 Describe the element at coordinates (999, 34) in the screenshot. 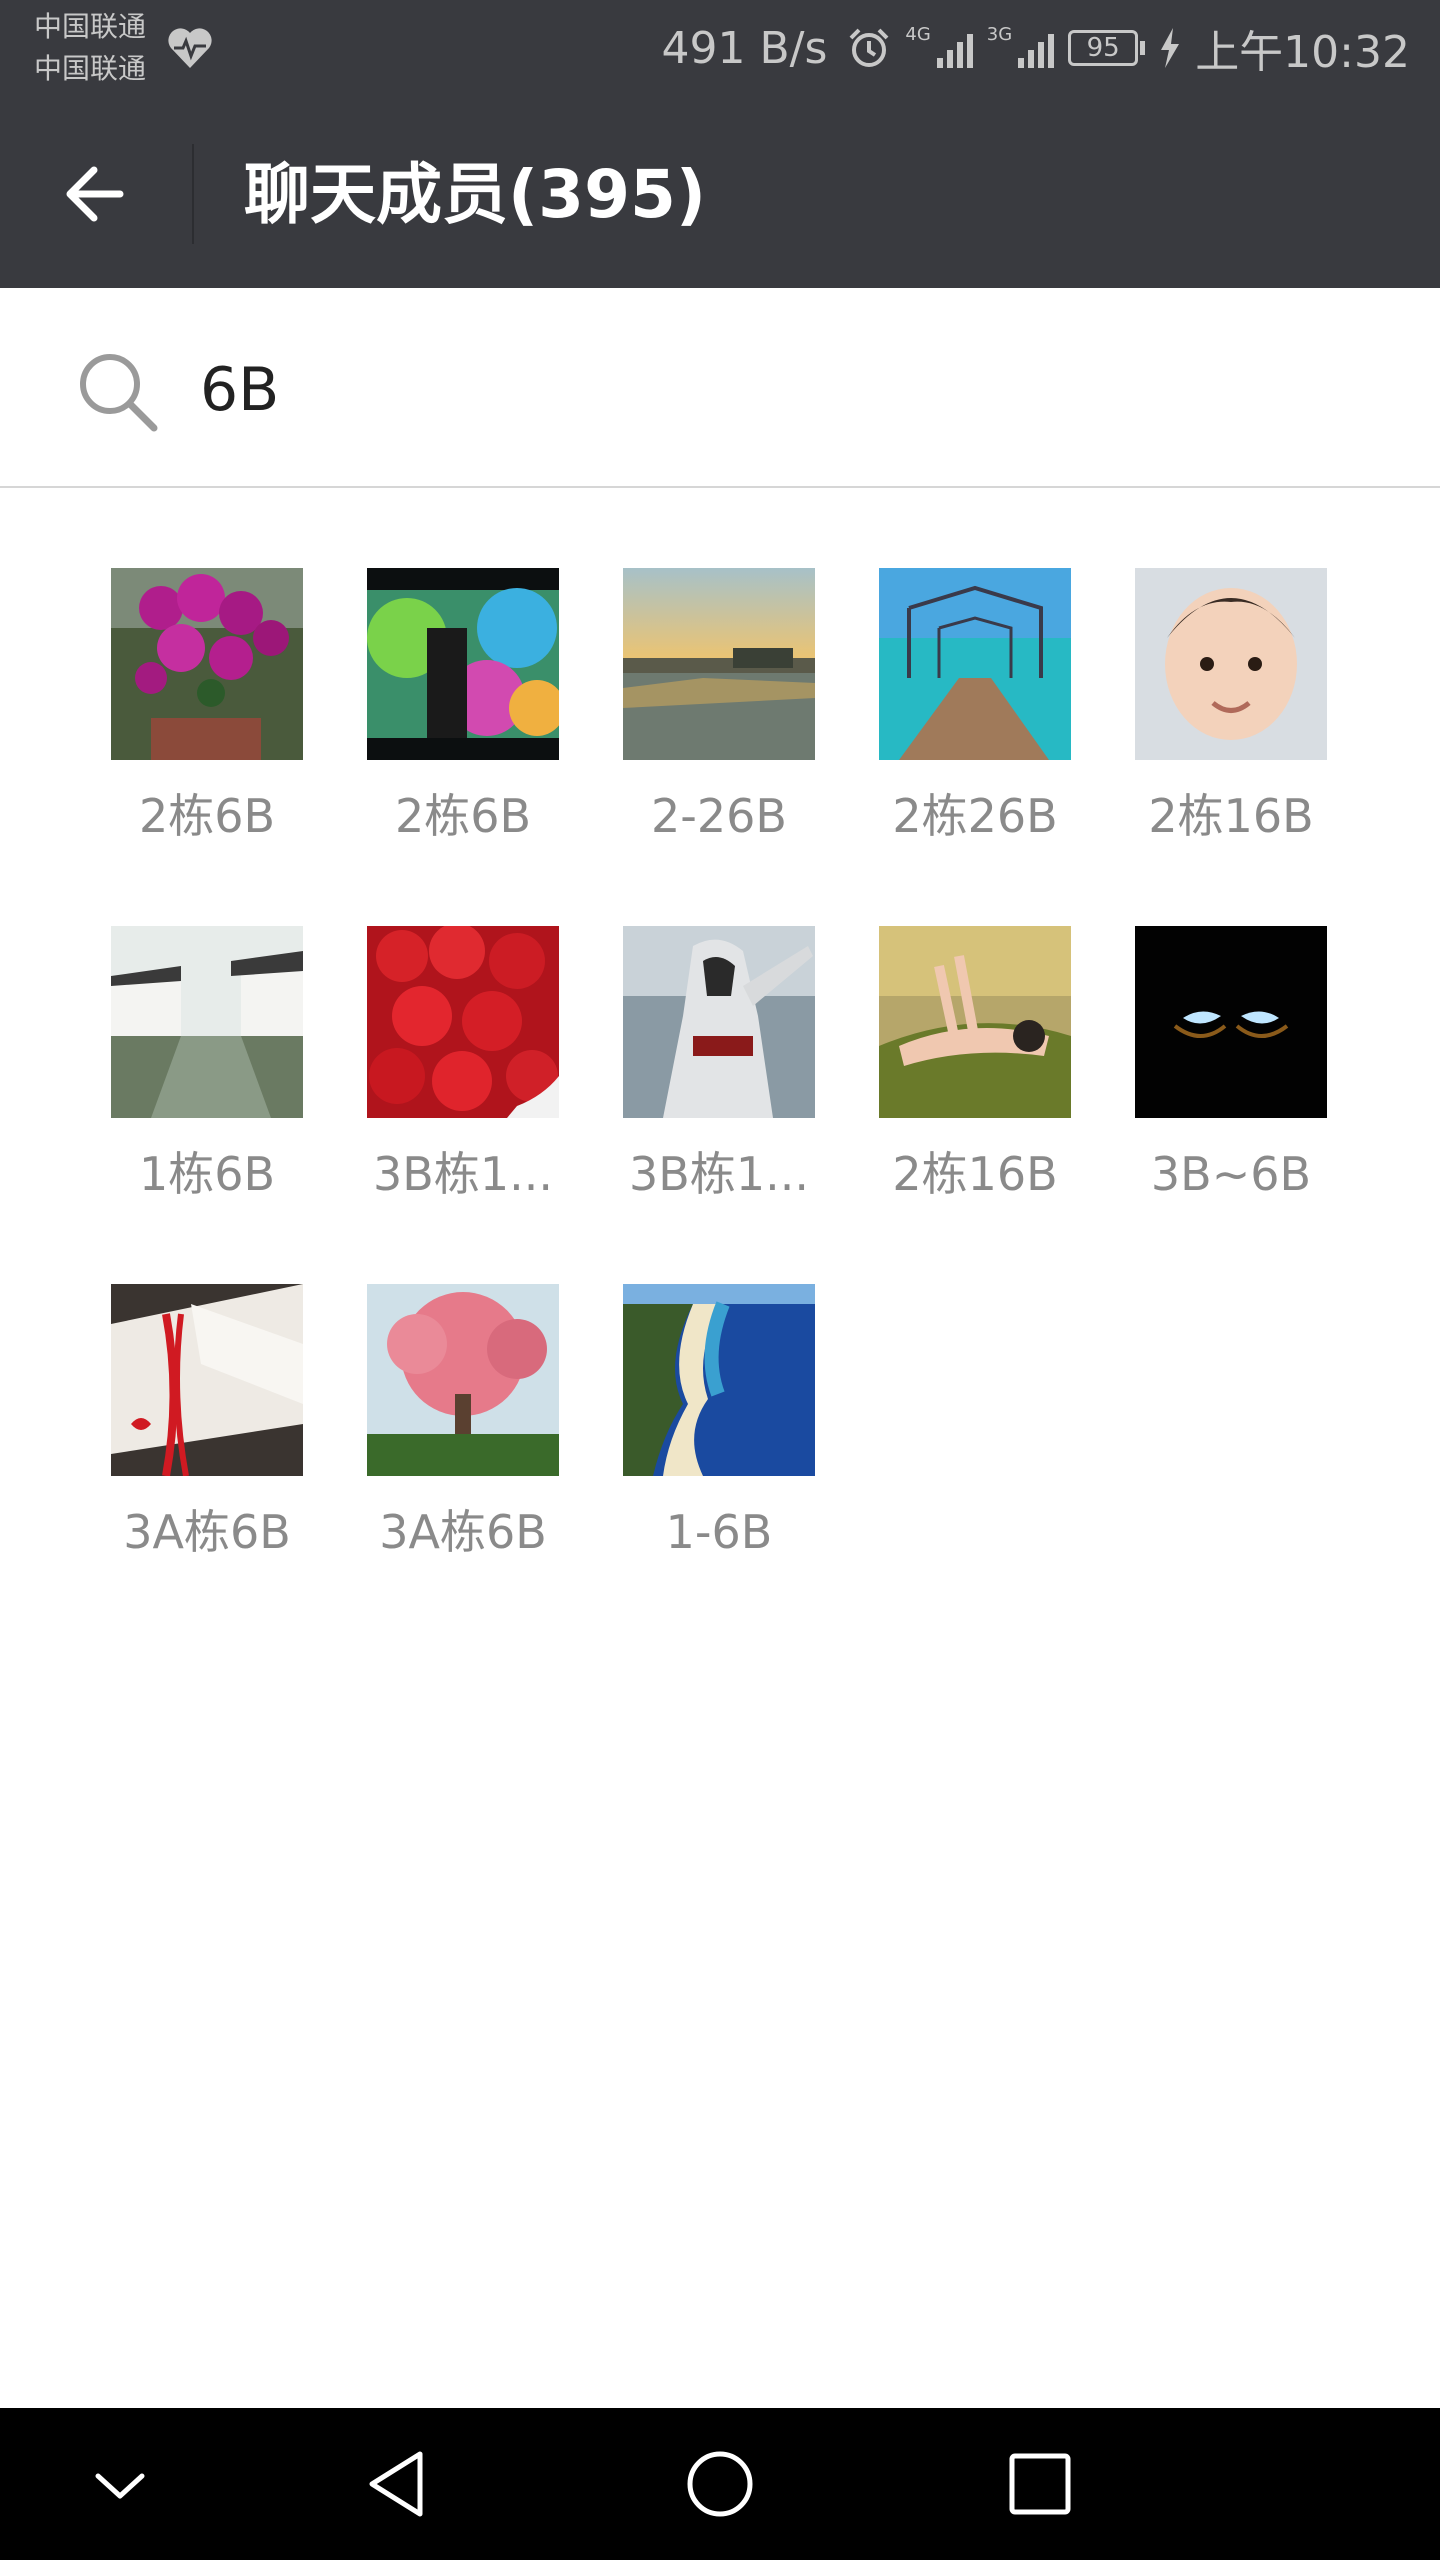

I see `signal2-tag: 3G` at that location.